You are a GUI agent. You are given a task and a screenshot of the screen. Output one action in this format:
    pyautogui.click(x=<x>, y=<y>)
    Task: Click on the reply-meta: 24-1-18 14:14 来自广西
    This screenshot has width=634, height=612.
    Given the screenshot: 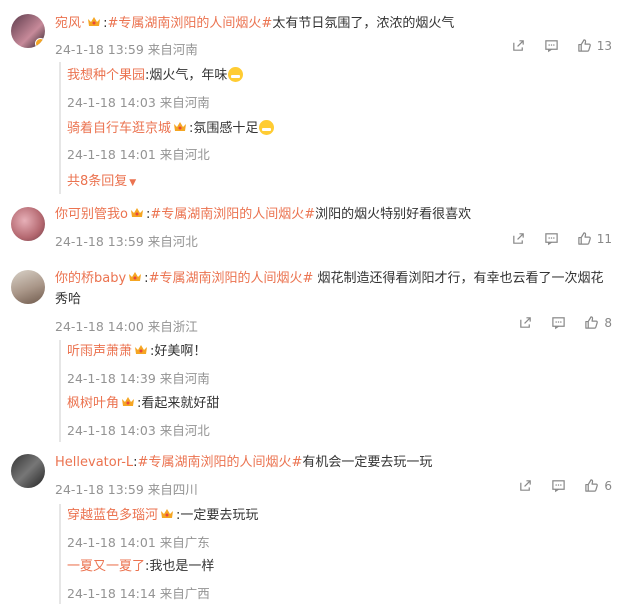 What is the action you would take?
    pyautogui.click(x=138, y=593)
    